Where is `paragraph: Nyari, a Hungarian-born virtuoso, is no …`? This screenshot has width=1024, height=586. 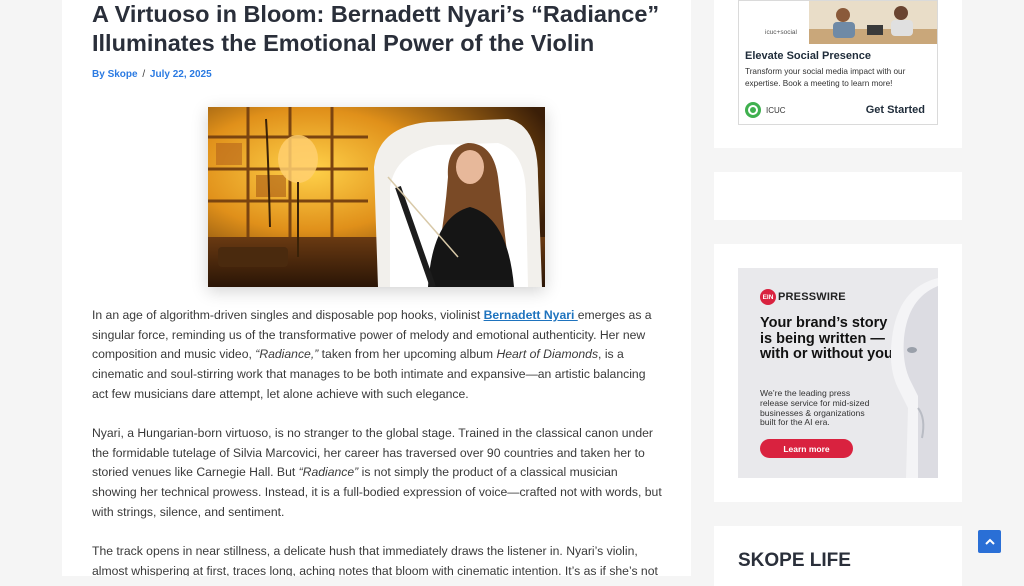
paragraph: Nyari, a Hungarian-born virtuoso, is no … is located at coordinates (377, 473).